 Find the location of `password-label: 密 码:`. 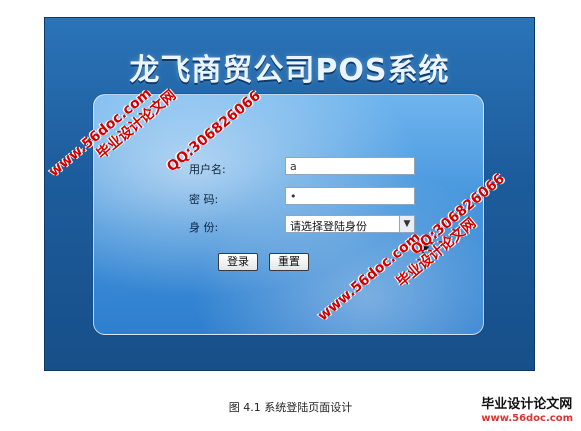

password-label: 密 码: is located at coordinates (204, 199).